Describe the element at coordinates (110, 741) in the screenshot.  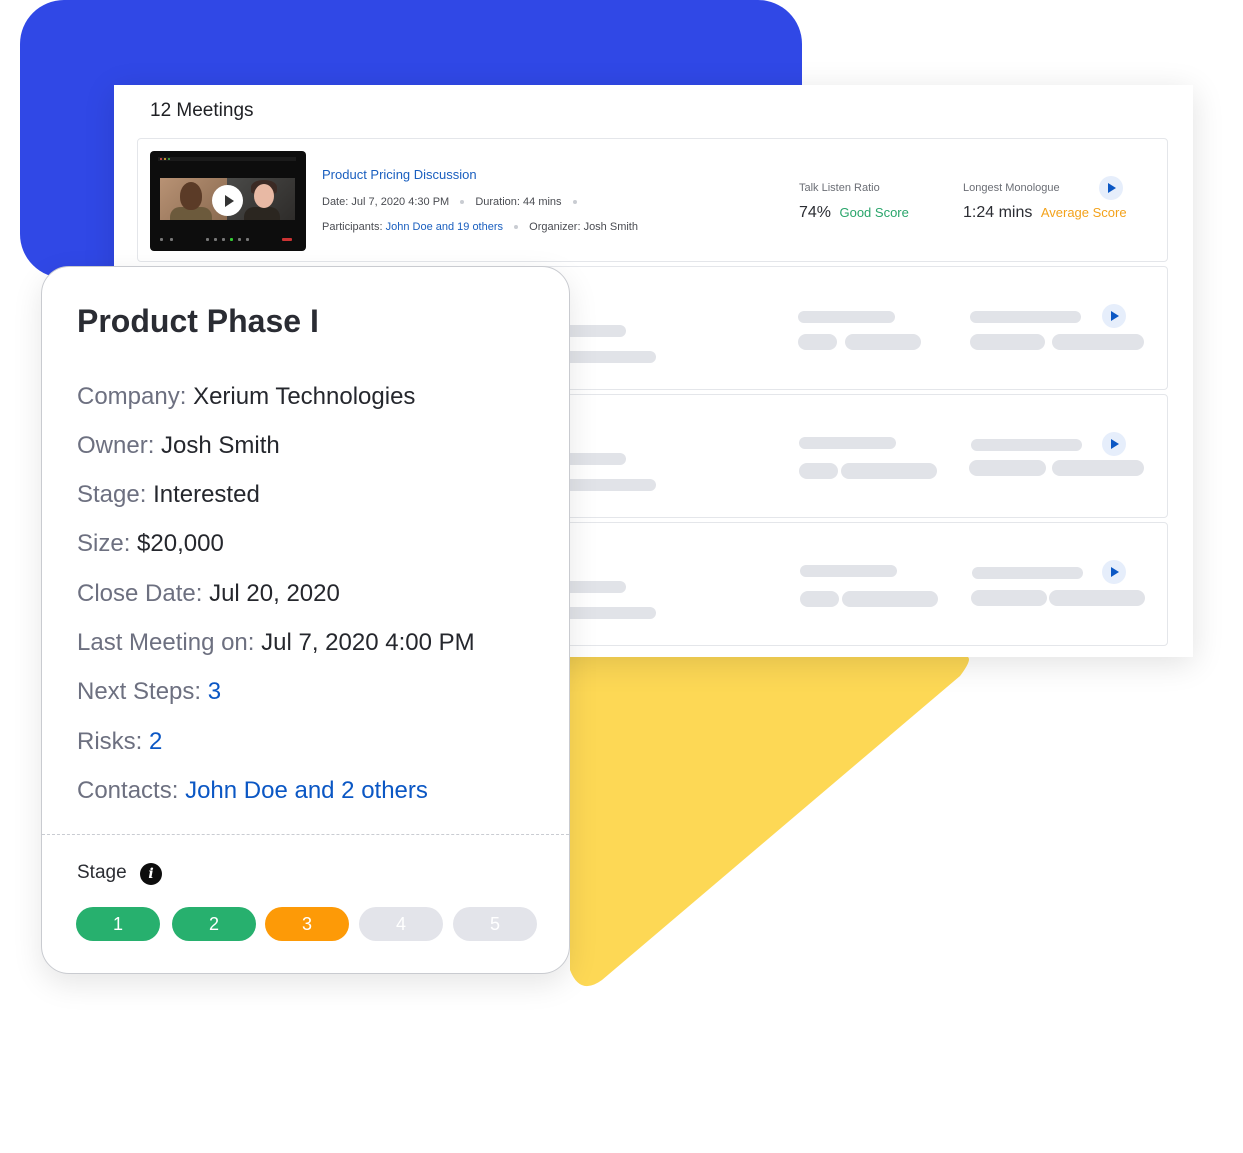
I see `field-label: Risks:` at that location.